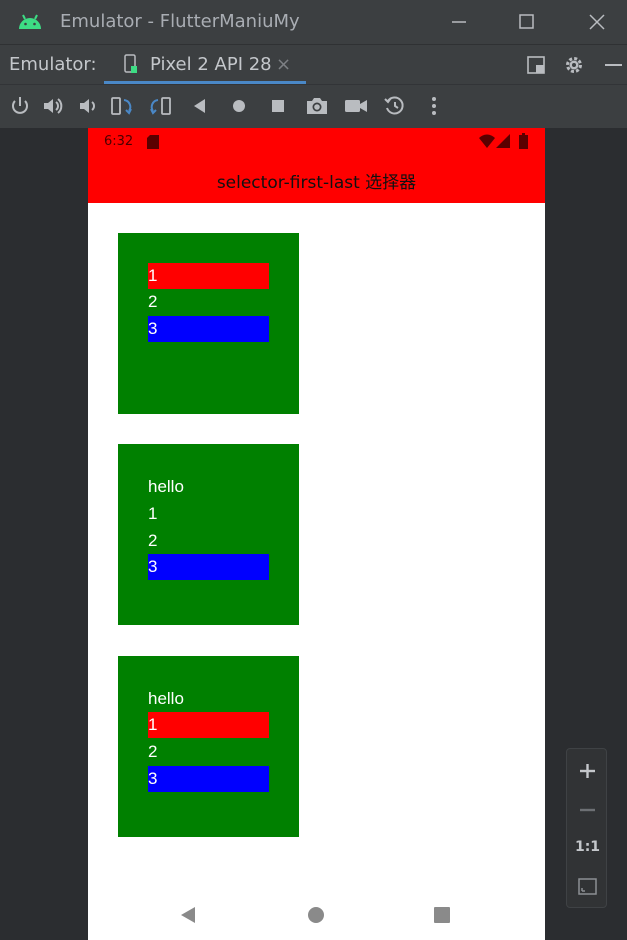 The height and width of the screenshot is (940, 627). I want to click on zoom-out-icon, so click(587, 810).